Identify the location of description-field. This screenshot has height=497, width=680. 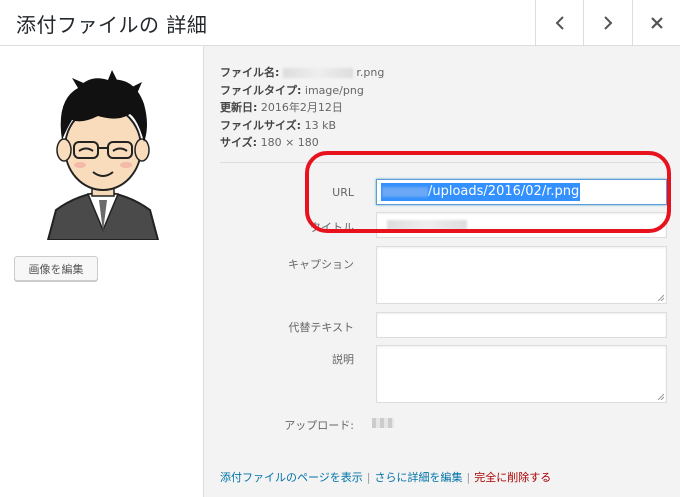
(521, 374).